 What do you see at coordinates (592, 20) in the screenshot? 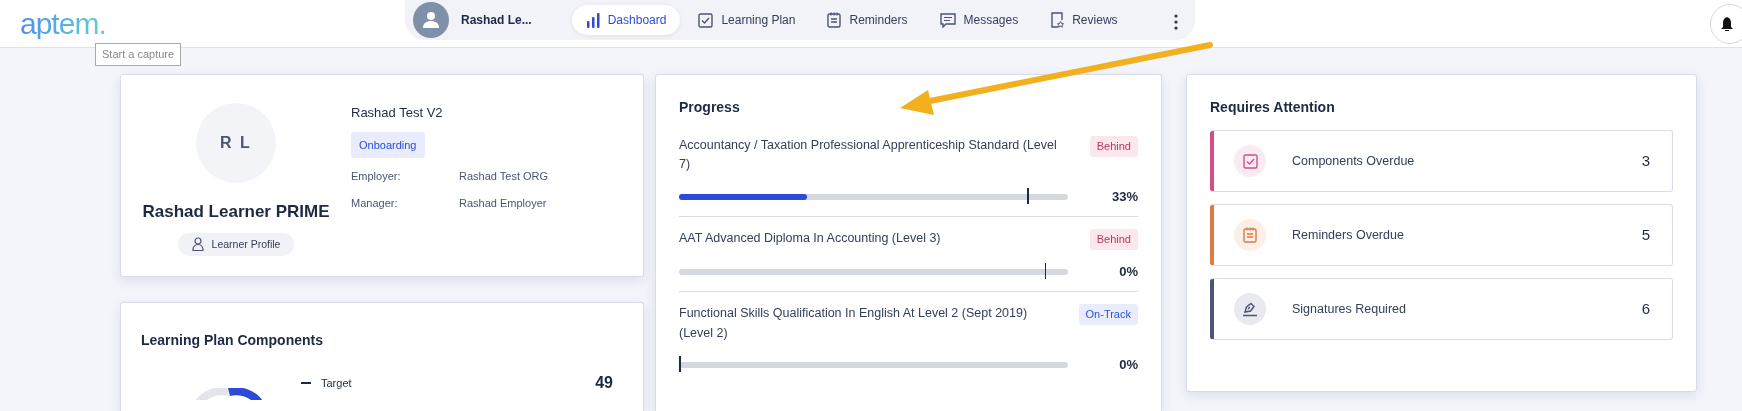
I see `bar-chart-icon` at bounding box center [592, 20].